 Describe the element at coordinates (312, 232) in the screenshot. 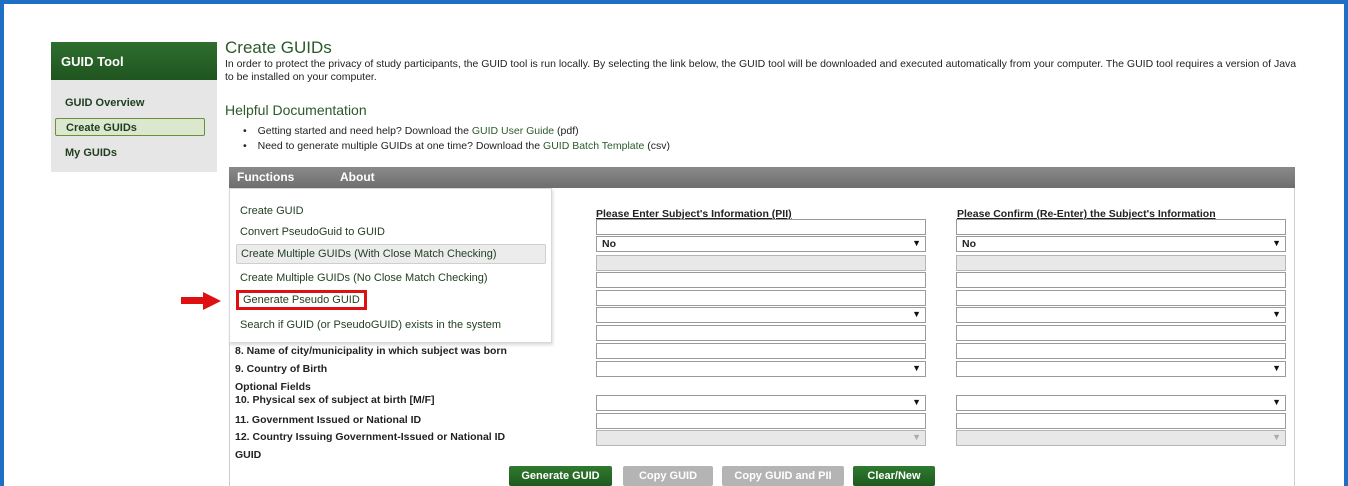

I see `menu-item-convert-pseudoguid: Convert PseudoGuid to GUID` at that location.